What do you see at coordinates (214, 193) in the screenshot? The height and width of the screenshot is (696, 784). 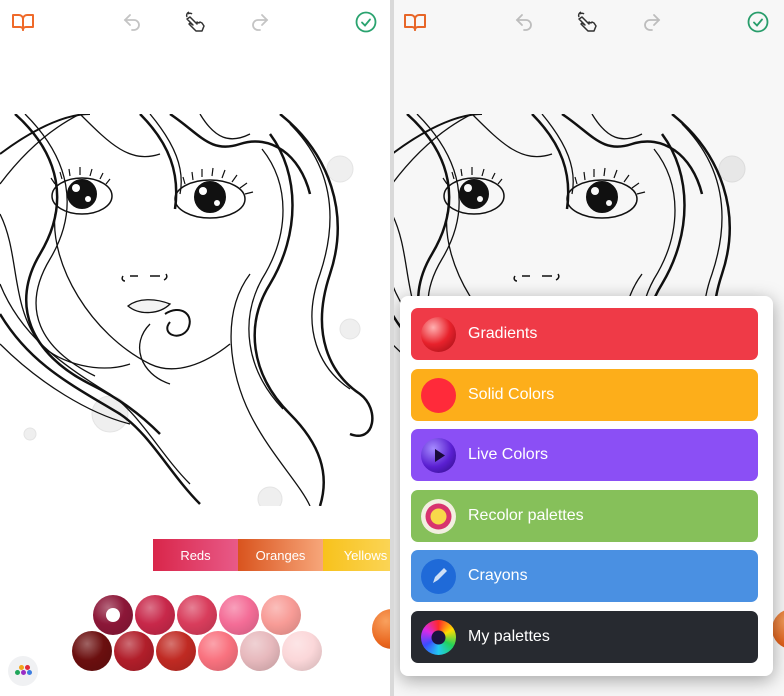 I see `right-eye` at bounding box center [214, 193].